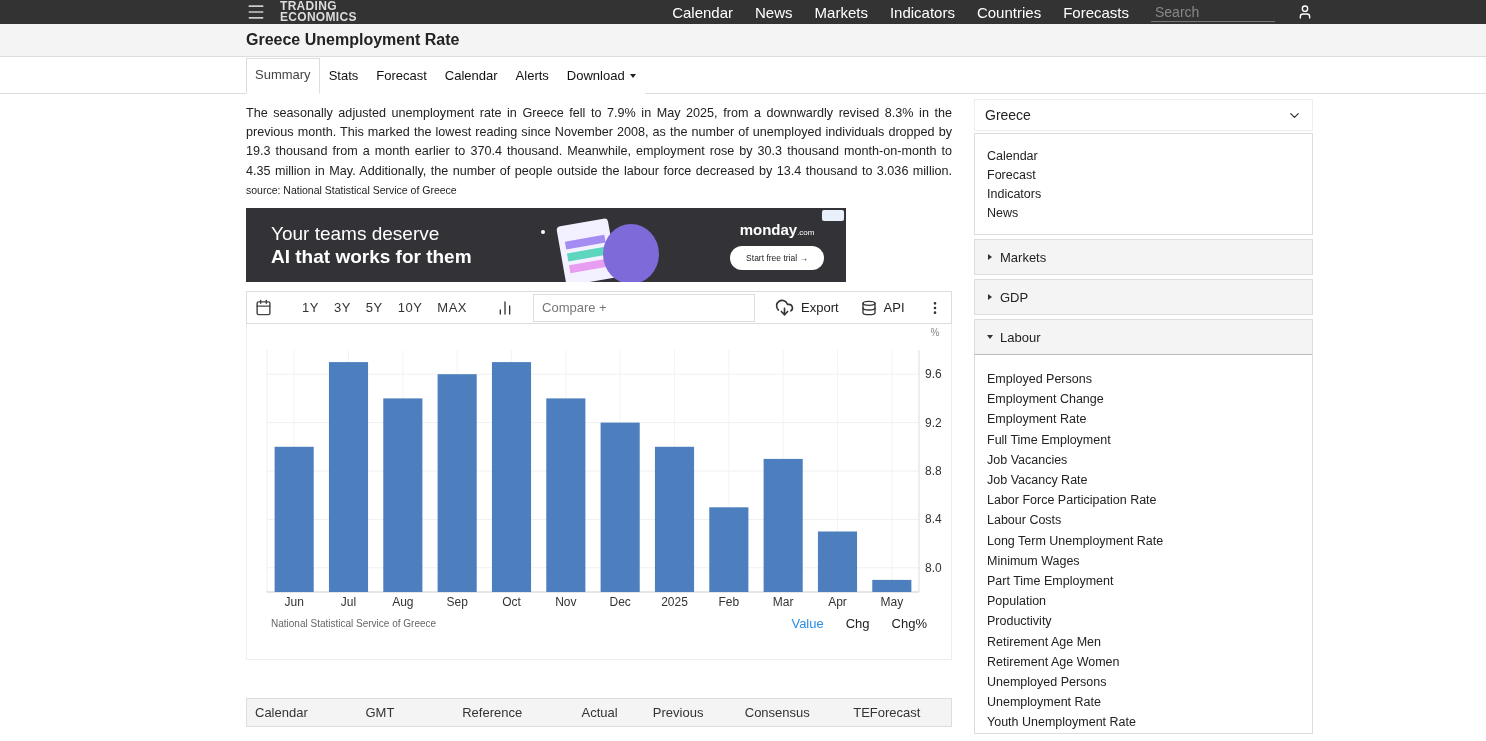 The image size is (1486, 741). What do you see at coordinates (1143, 480) in the screenshot?
I see `sidebar-link: Job Vacancy Rate` at bounding box center [1143, 480].